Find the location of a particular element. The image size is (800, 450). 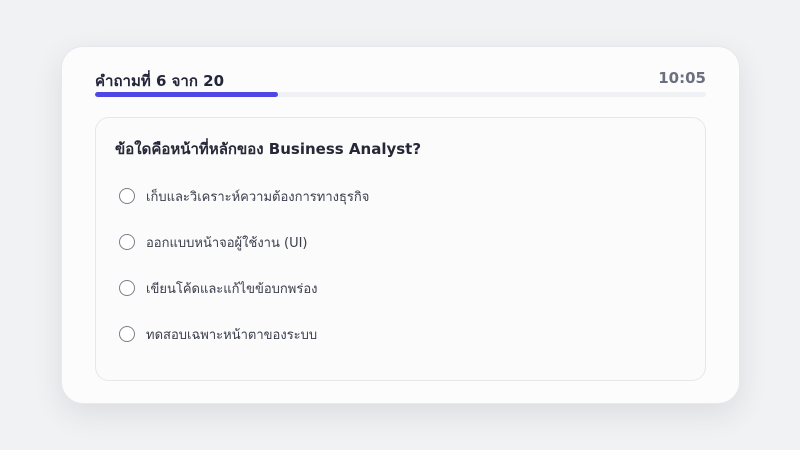

answer-option-label: ทดสอบเฉพาะหน้าตาของระบบ is located at coordinates (232, 335).